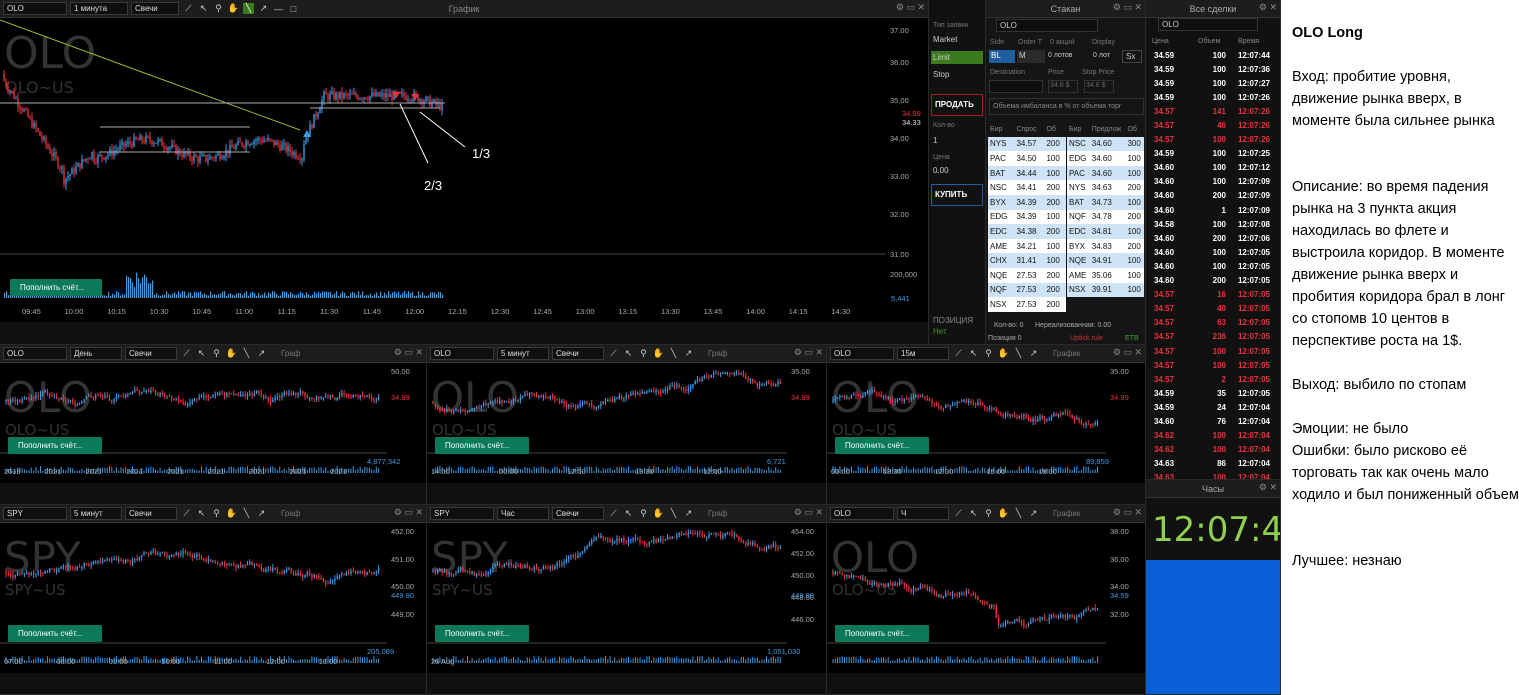  Describe the element at coordinates (945, 39) in the screenshot. I see `order-type-market: Market` at that location.